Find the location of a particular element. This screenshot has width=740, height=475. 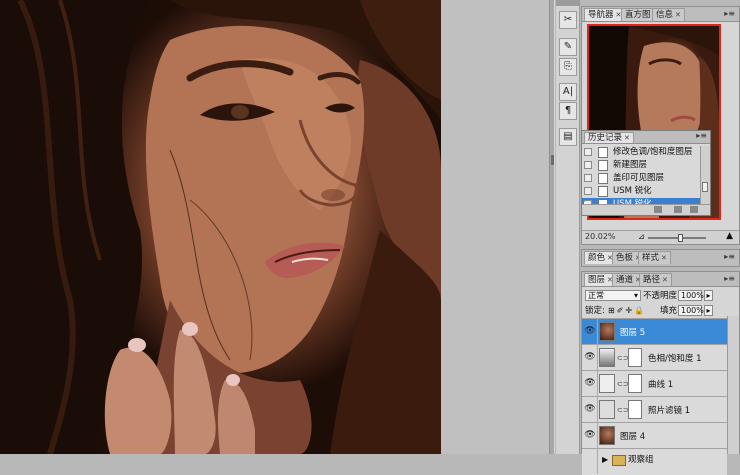

zoom-slider-knob is located at coordinates (680, 238).